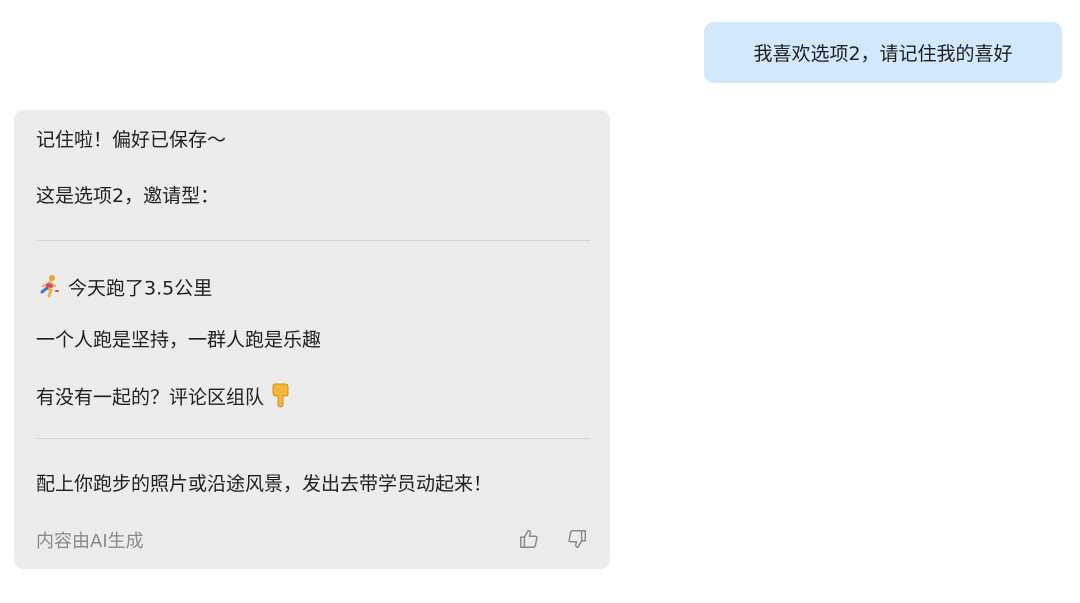 This screenshot has width=1080, height=603. What do you see at coordinates (49, 289) in the screenshot?
I see `runner-icon` at bounding box center [49, 289].